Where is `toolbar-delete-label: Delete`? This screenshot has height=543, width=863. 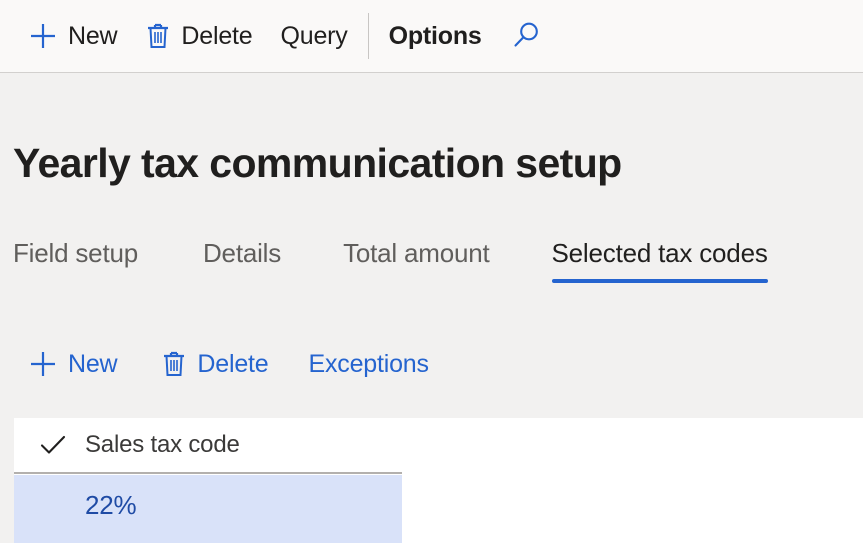 toolbar-delete-label: Delete is located at coordinates (217, 35).